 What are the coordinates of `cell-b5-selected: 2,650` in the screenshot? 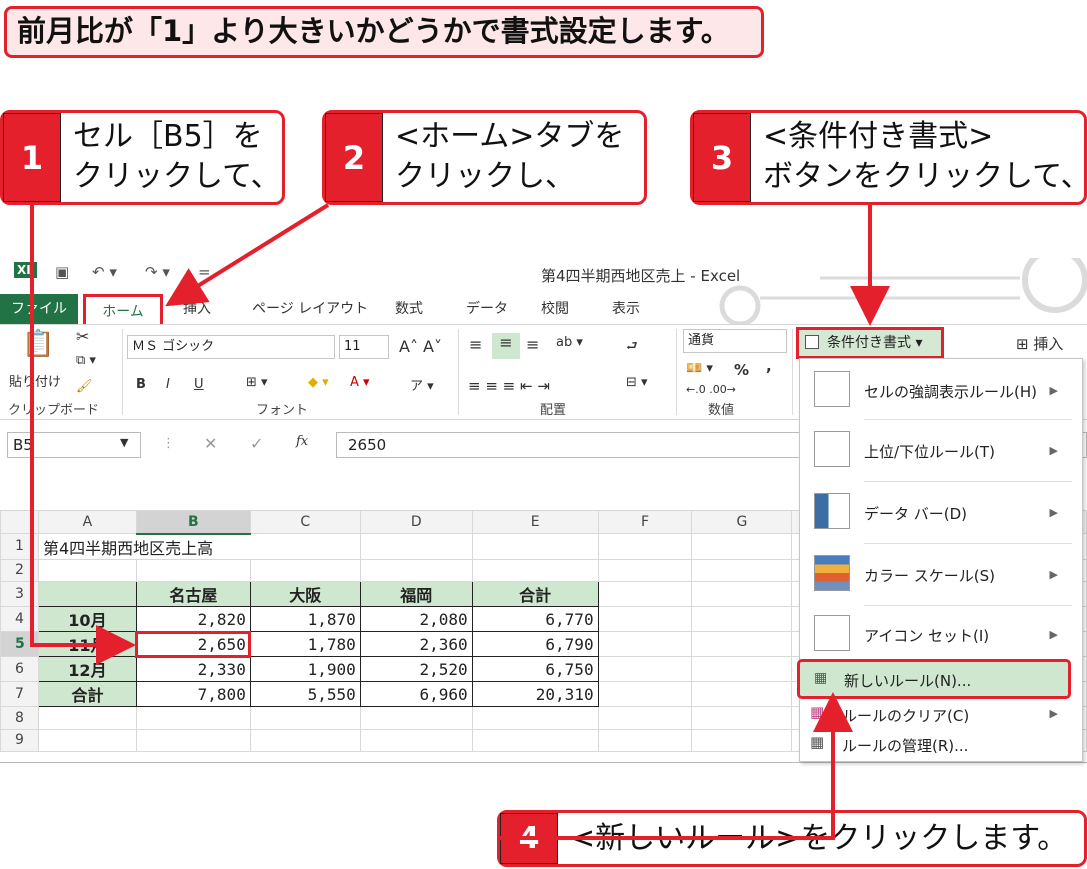 It's located at (193, 644).